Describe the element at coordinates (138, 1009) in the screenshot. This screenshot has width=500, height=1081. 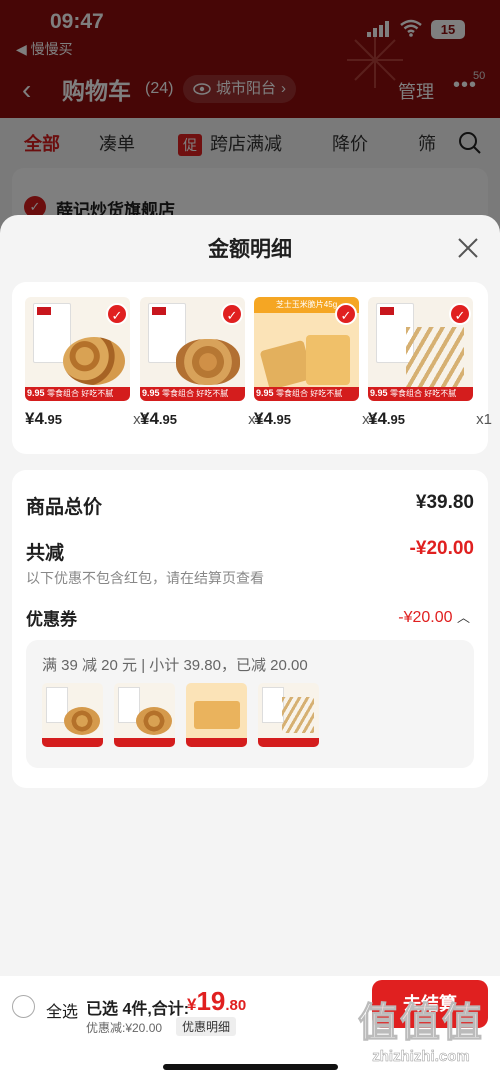
I see `selected-info: 已选 4件,合计:` at that location.